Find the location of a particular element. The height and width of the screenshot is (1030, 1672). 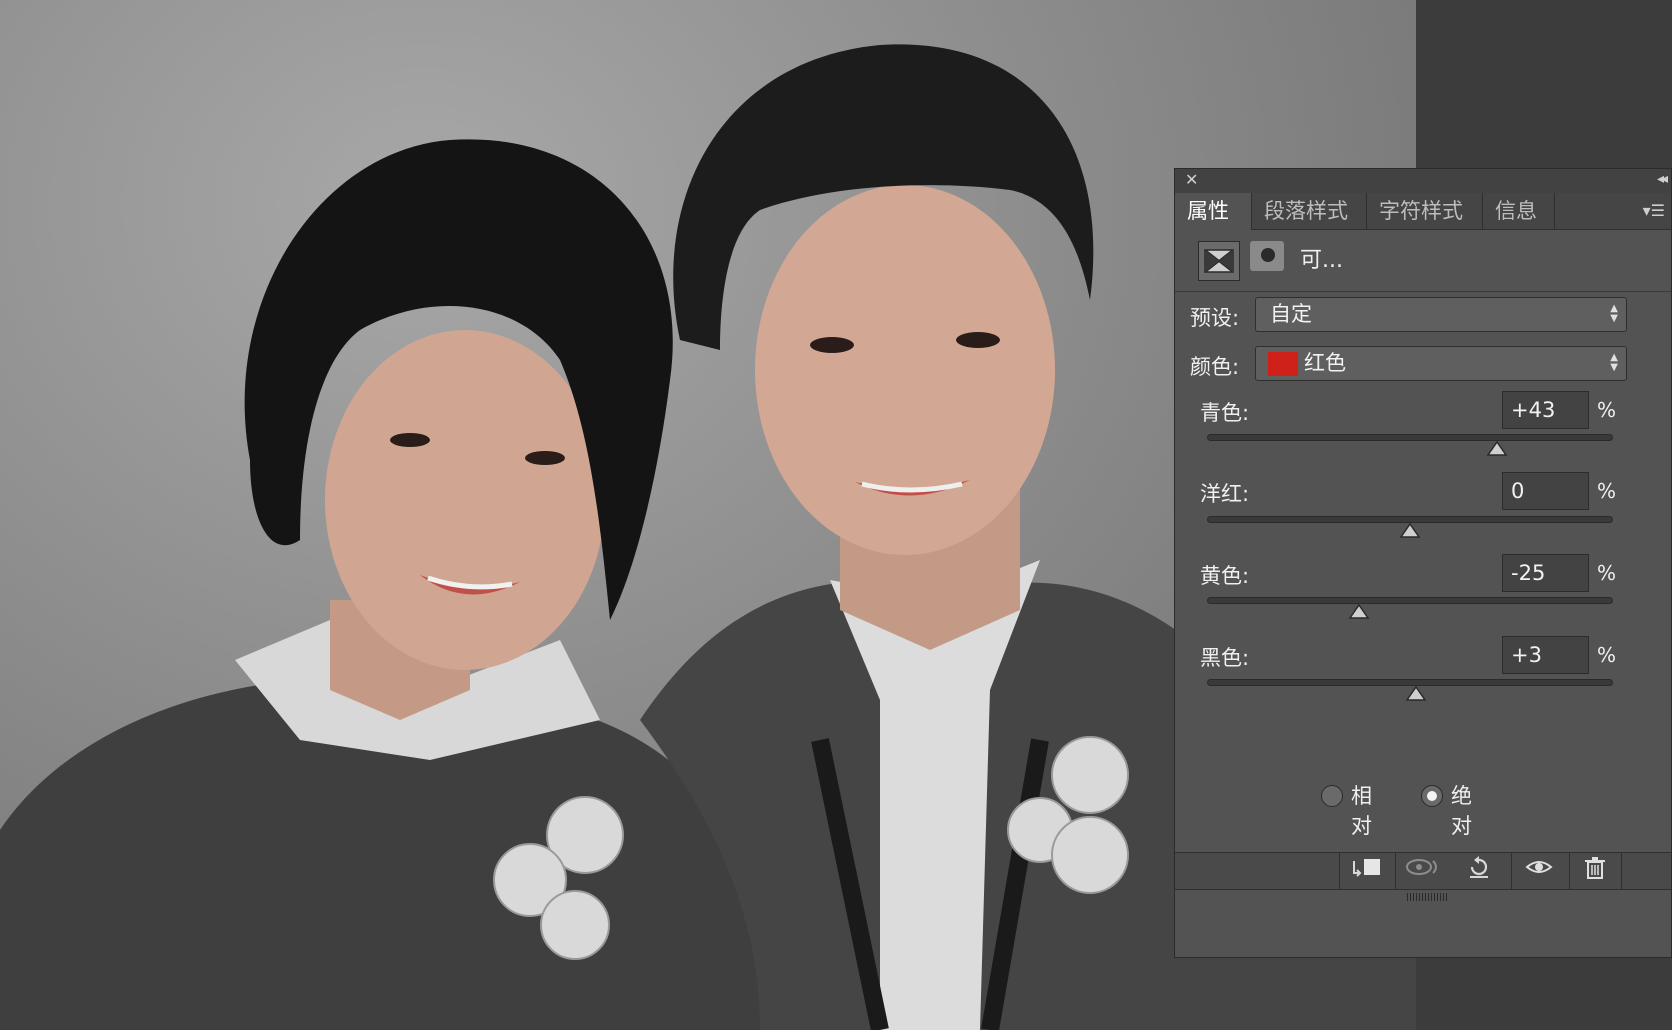

tab-info: 信息 is located at coordinates (1519, 211).